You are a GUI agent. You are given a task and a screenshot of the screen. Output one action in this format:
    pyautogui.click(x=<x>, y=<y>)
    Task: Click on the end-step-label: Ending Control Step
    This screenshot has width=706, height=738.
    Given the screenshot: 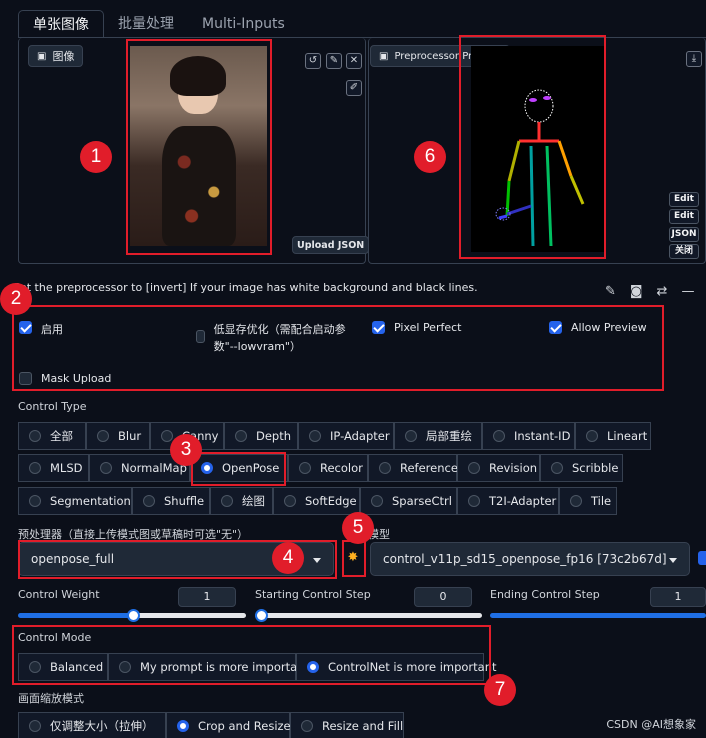 What is the action you would take?
    pyautogui.click(x=545, y=594)
    